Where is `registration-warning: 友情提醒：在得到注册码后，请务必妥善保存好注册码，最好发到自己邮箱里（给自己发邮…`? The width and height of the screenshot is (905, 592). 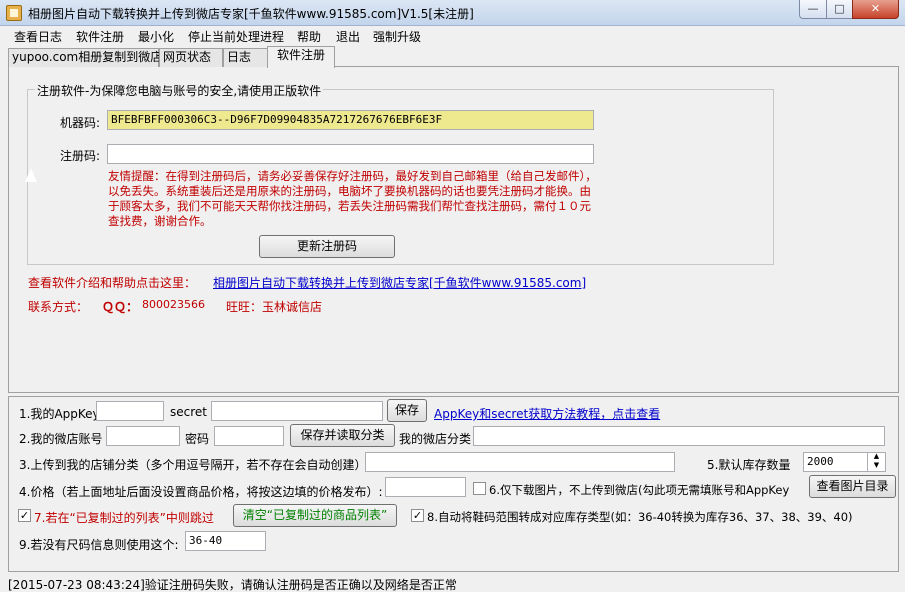
registration-warning: 友情提醒：在得到注册码后，请务必妥善保存好注册码，最好发到自己邮箱里（给自己发邮… is located at coordinates (352, 198).